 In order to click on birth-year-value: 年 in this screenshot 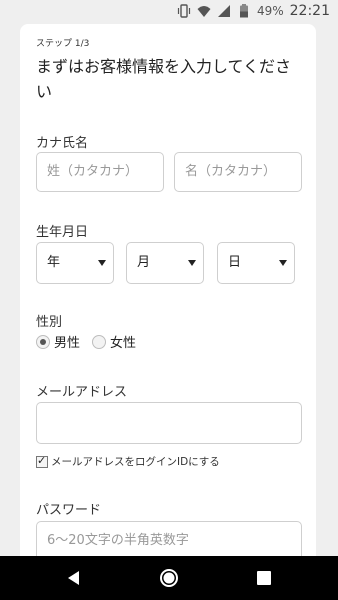, I will do `click(54, 262)`.